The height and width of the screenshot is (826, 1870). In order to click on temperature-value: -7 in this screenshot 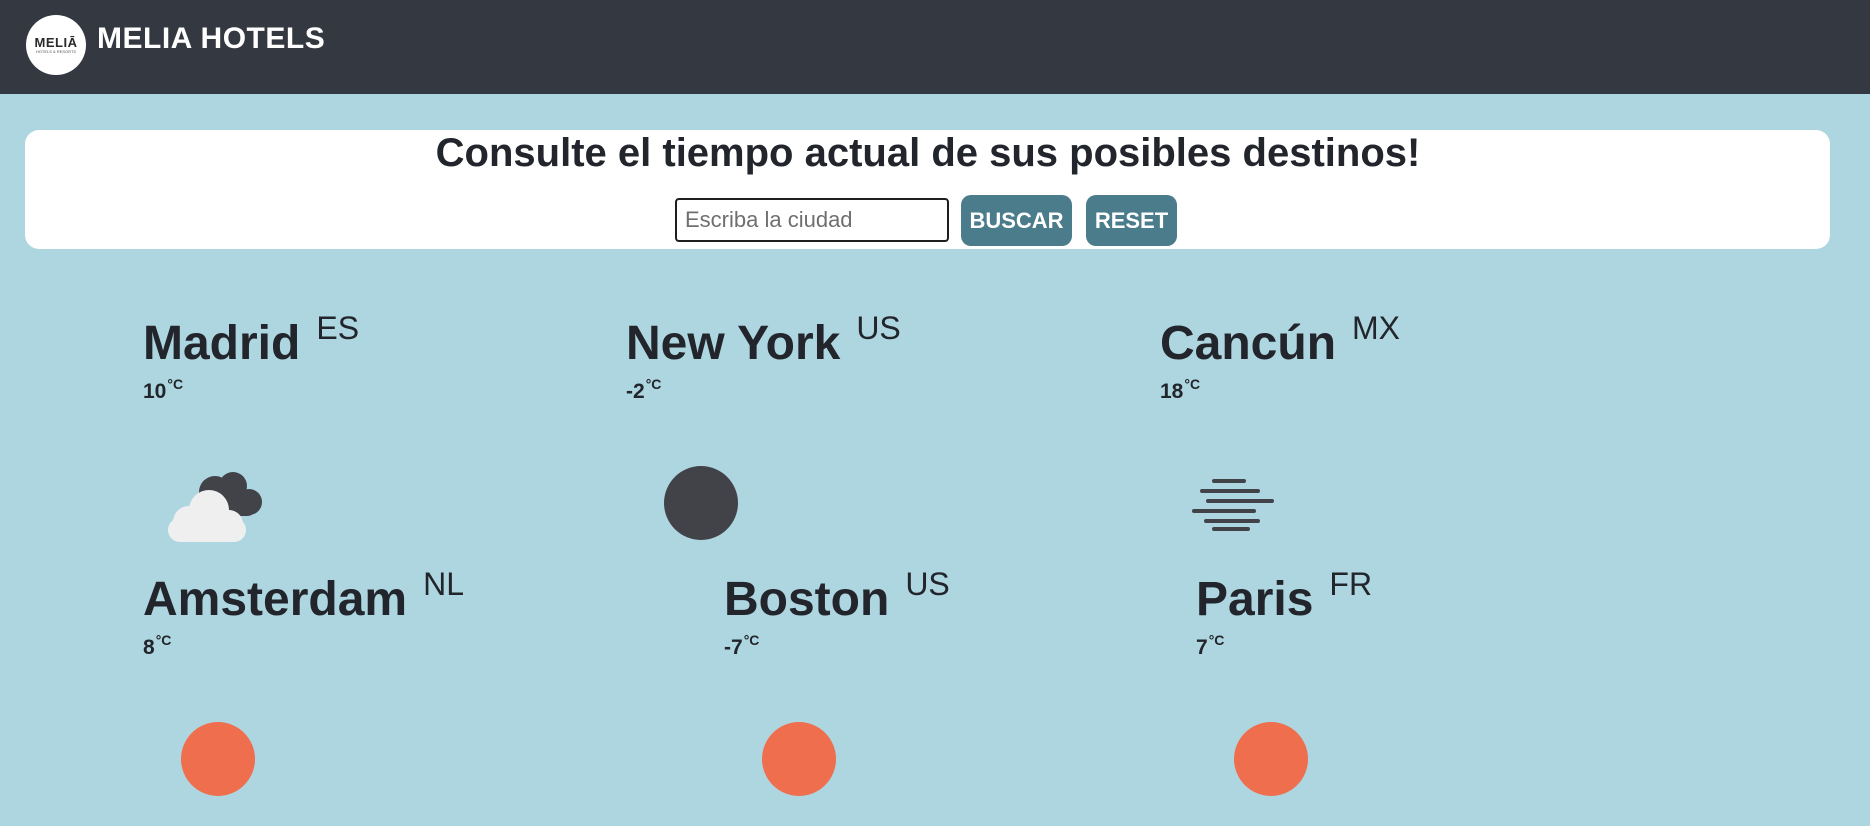, I will do `click(733, 647)`.